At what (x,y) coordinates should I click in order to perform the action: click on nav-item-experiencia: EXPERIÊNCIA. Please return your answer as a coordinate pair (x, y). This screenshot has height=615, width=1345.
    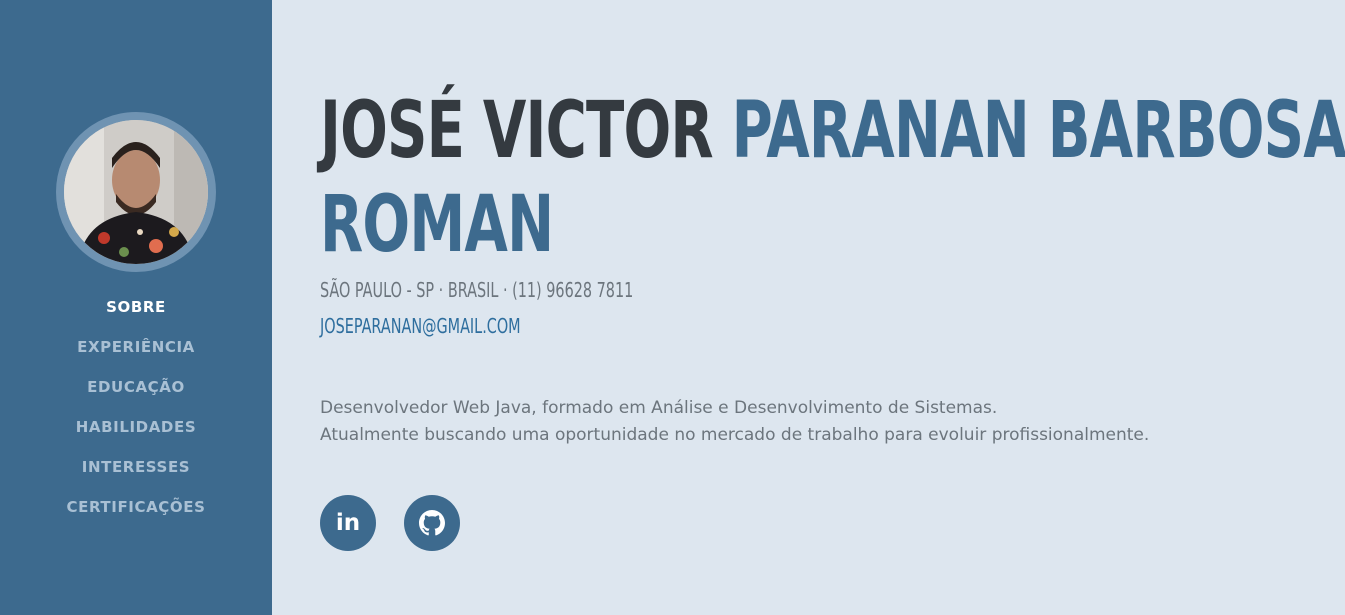
    Looking at the image, I should click on (136, 356).